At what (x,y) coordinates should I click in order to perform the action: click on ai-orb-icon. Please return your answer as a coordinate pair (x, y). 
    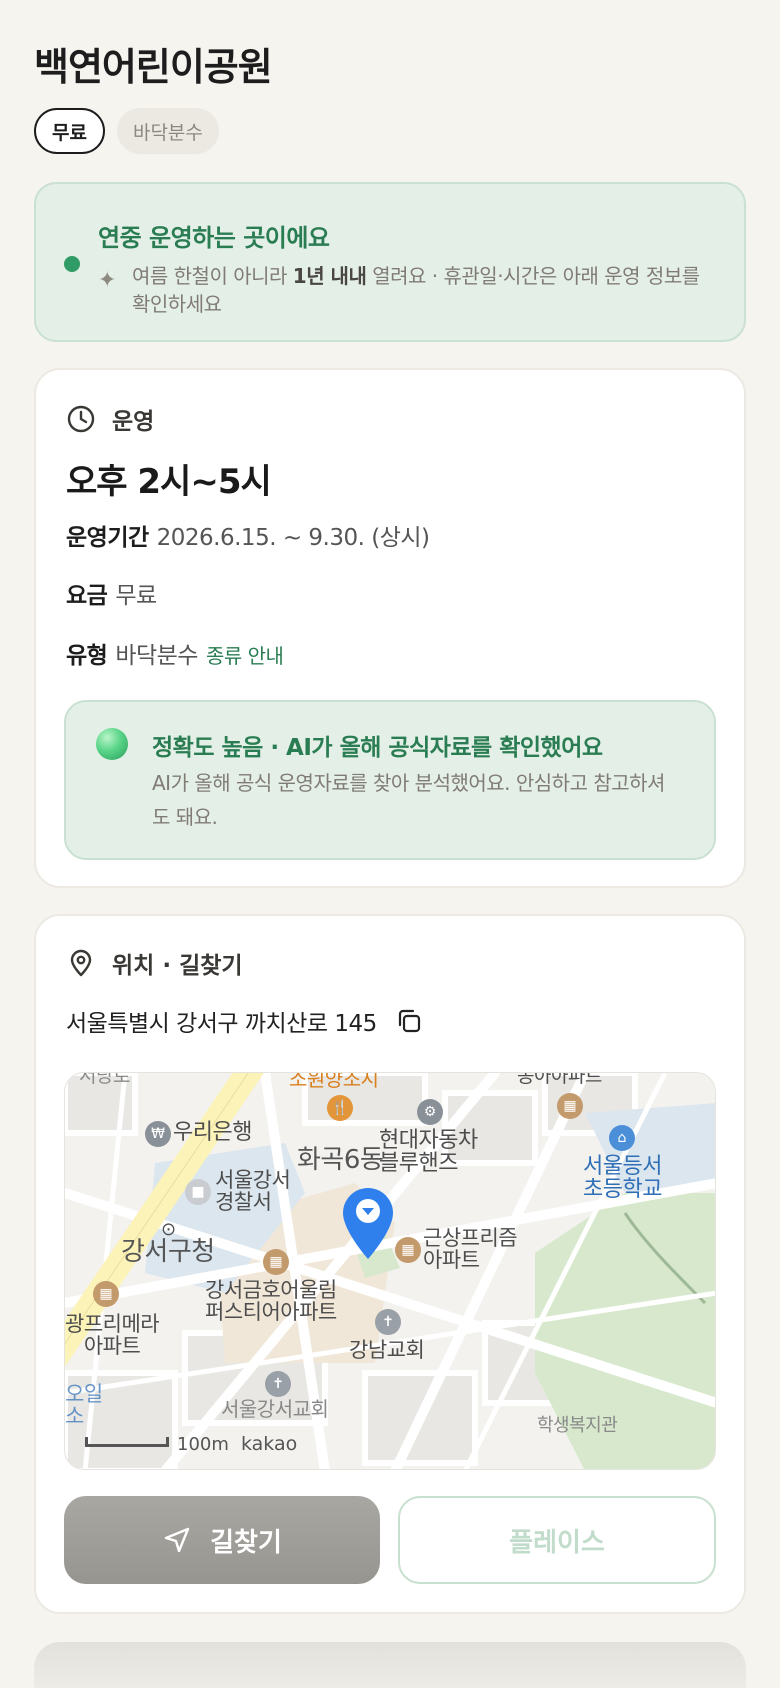
    Looking at the image, I should click on (112, 744).